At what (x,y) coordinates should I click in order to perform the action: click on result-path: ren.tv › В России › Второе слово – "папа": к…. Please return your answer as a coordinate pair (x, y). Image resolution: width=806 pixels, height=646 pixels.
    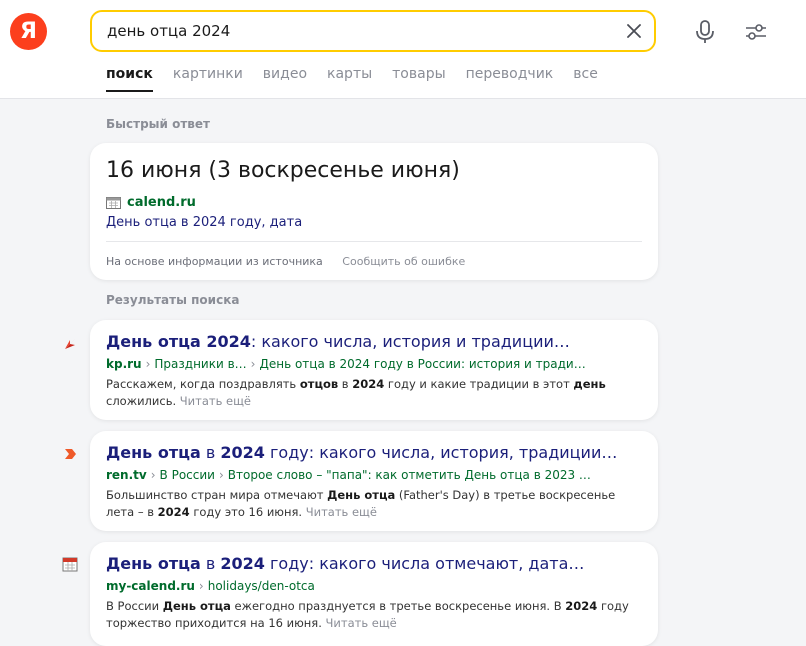
    Looking at the image, I should click on (376, 475).